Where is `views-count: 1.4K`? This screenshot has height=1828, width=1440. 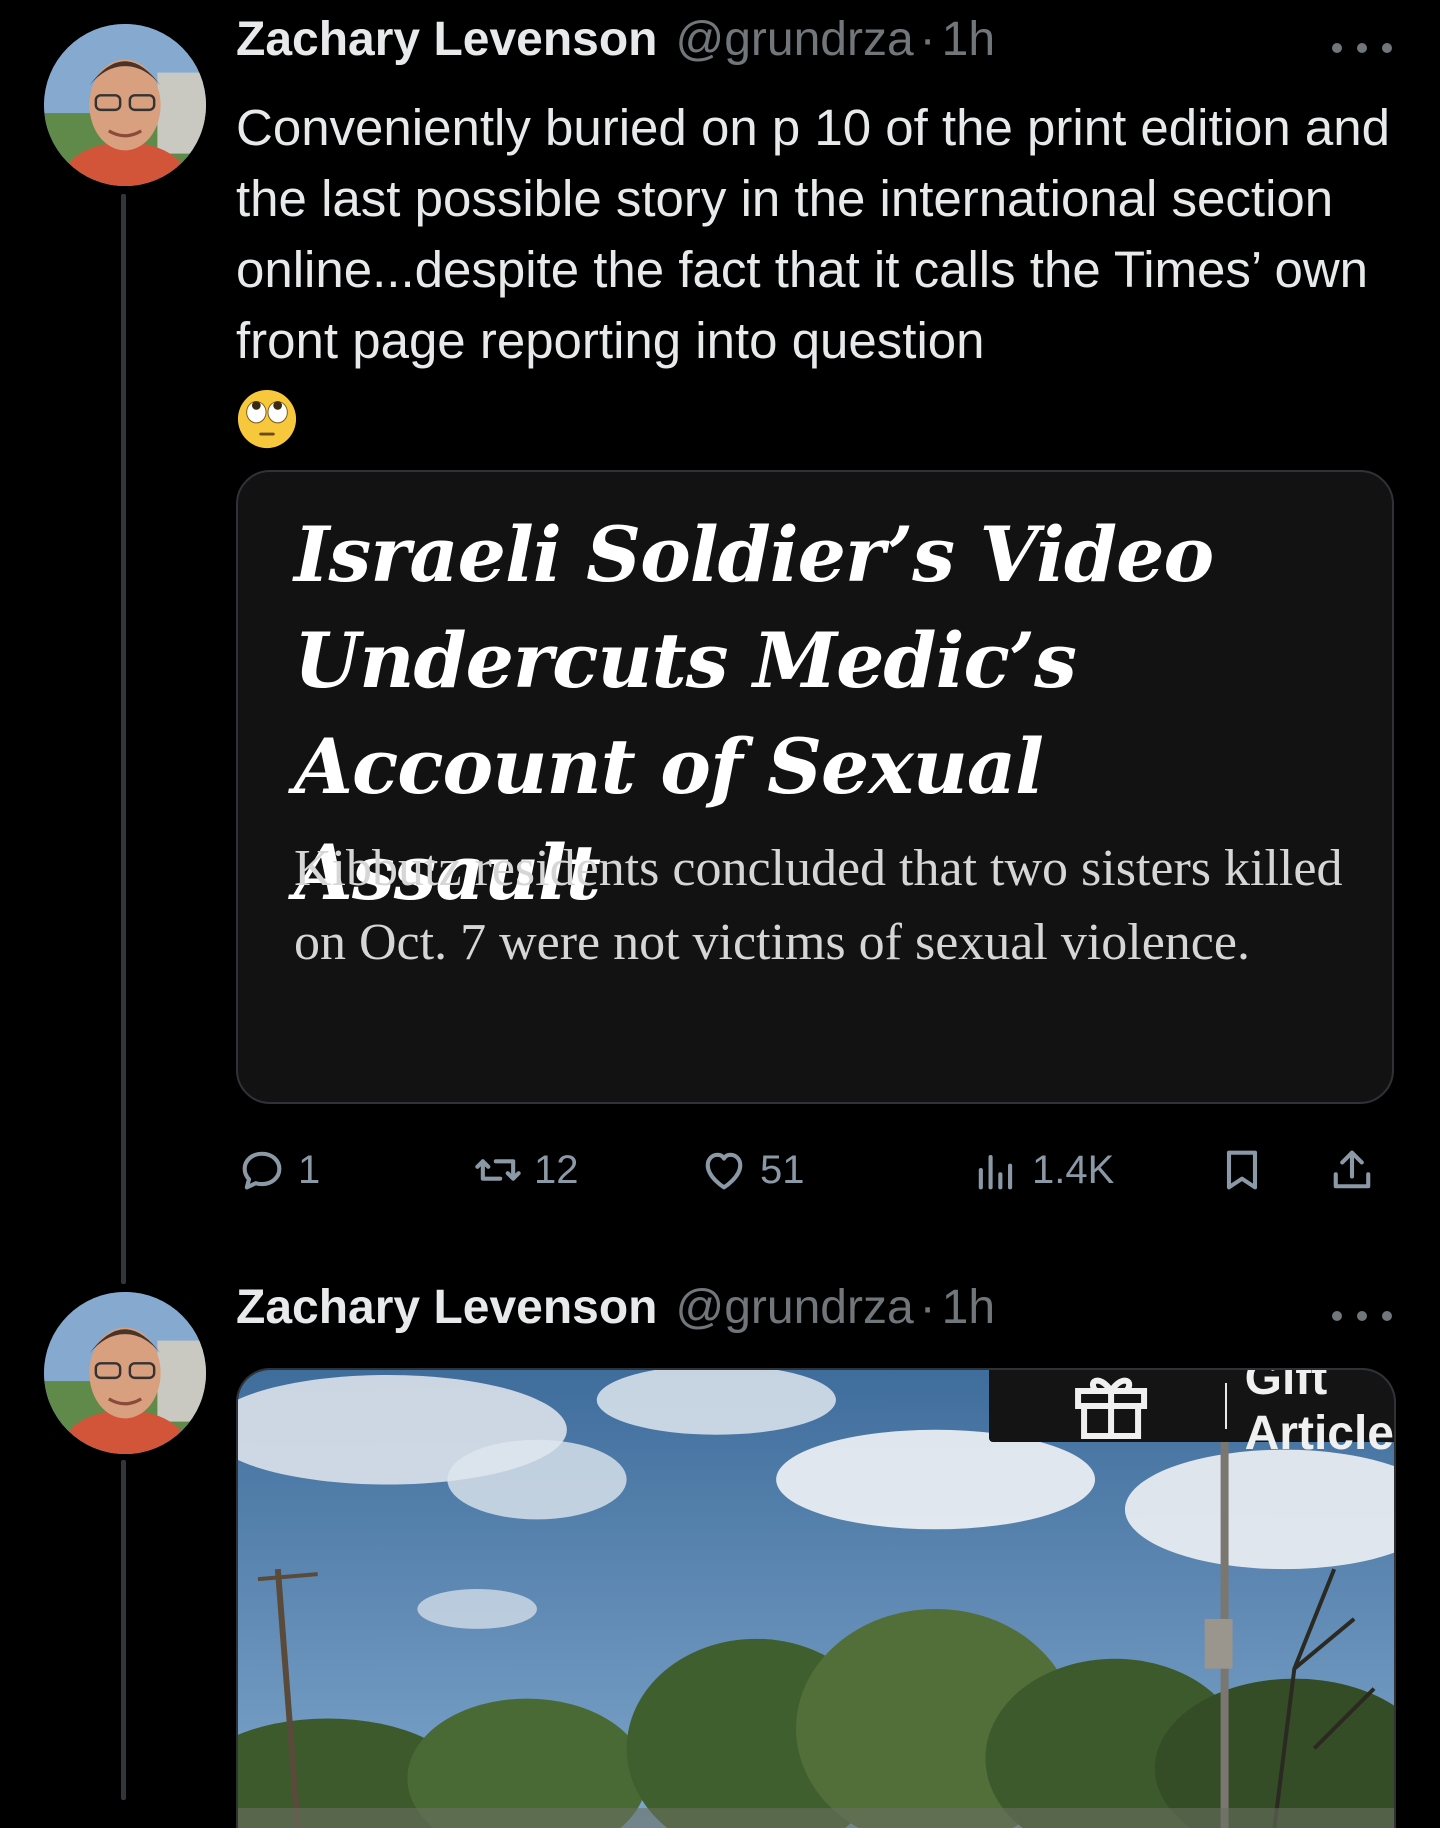
views-count: 1.4K is located at coordinates (1073, 1169).